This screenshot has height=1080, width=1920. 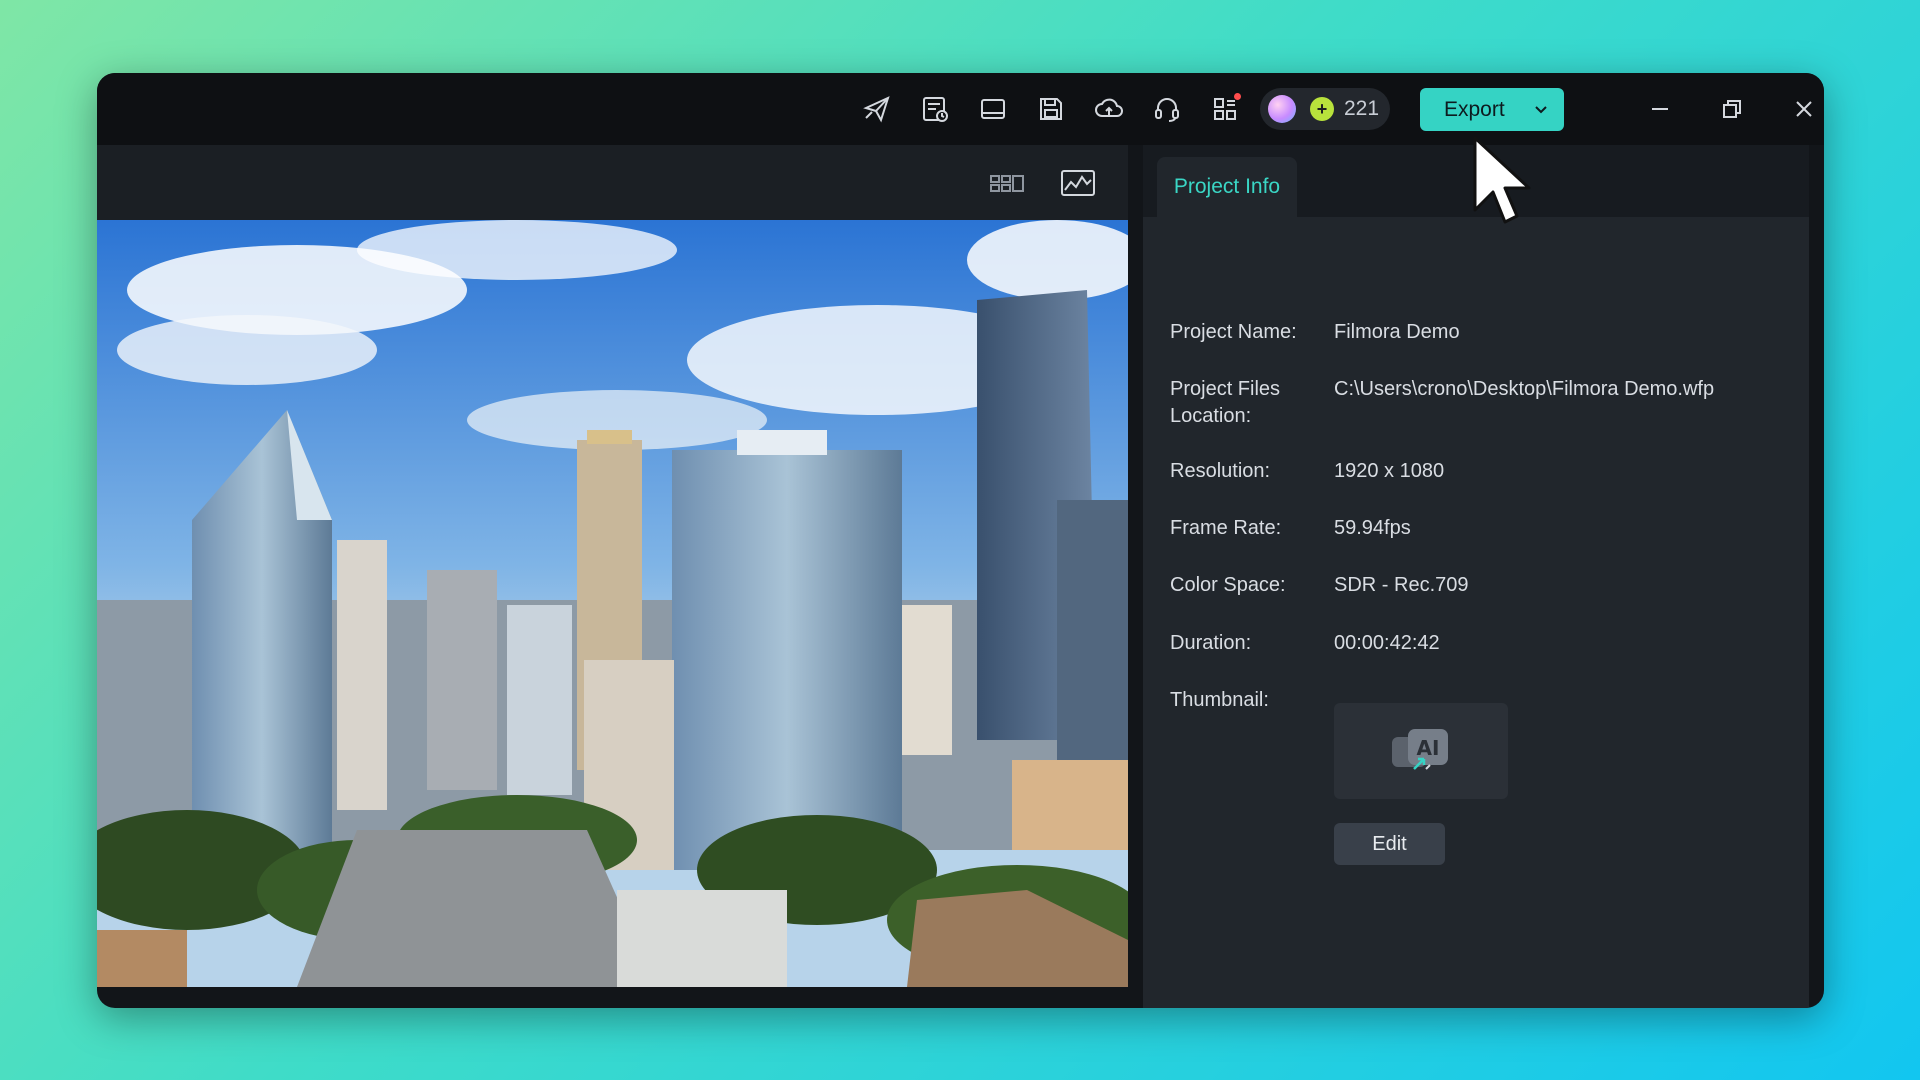 I want to click on restore-icon, so click(x=1732, y=109).